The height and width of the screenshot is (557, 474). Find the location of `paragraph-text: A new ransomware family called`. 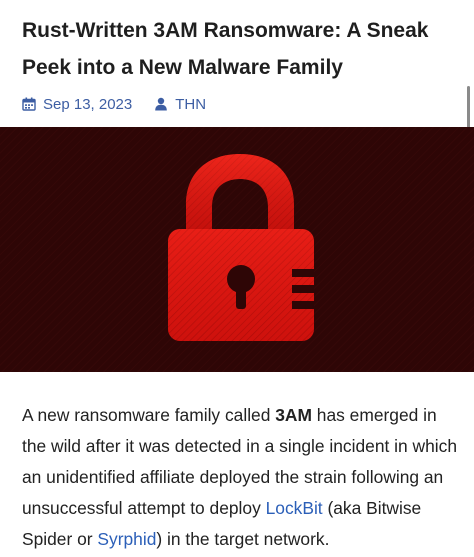

paragraph-text: A new ransomware family called is located at coordinates (149, 415).